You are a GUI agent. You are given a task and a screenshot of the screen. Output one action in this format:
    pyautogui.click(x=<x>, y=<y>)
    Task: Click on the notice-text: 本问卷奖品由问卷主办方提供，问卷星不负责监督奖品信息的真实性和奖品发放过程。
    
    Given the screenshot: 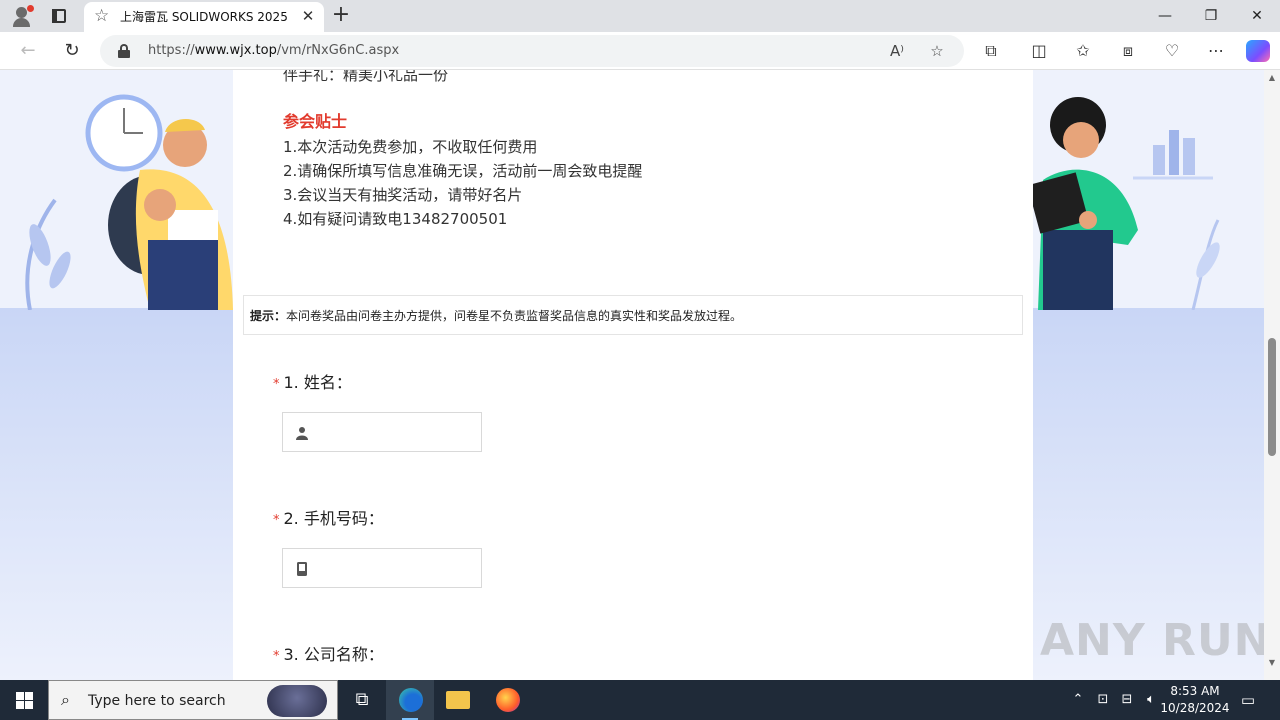 What is the action you would take?
    pyautogui.click(x=514, y=316)
    